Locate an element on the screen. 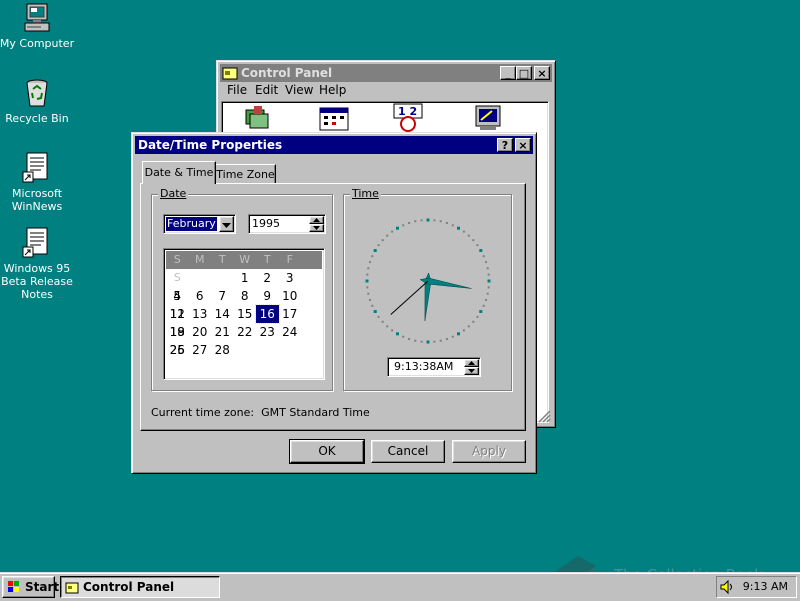 The width and height of the screenshot is (800, 601). help-button: ? is located at coordinates (505, 145).